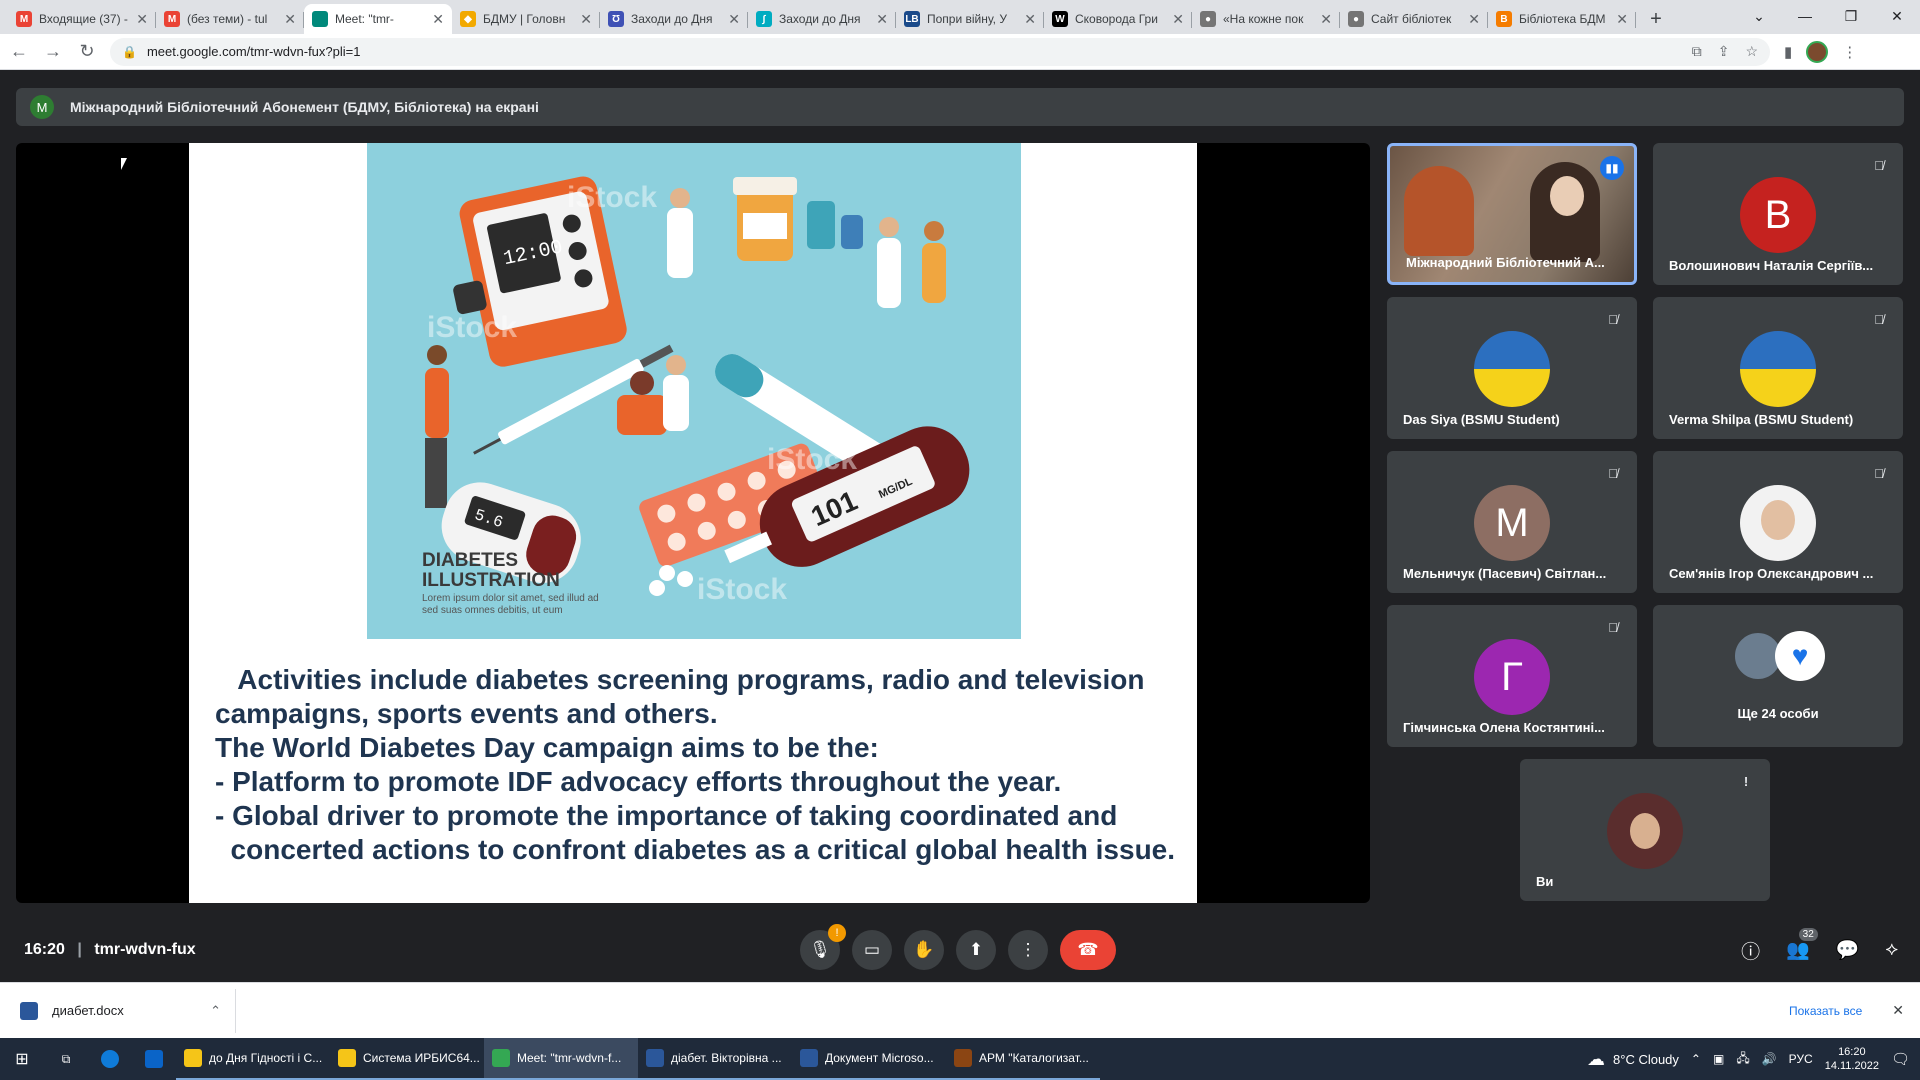  What do you see at coordinates (1825, 1011) in the screenshot?
I see `show-all-link: Показать все` at bounding box center [1825, 1011].